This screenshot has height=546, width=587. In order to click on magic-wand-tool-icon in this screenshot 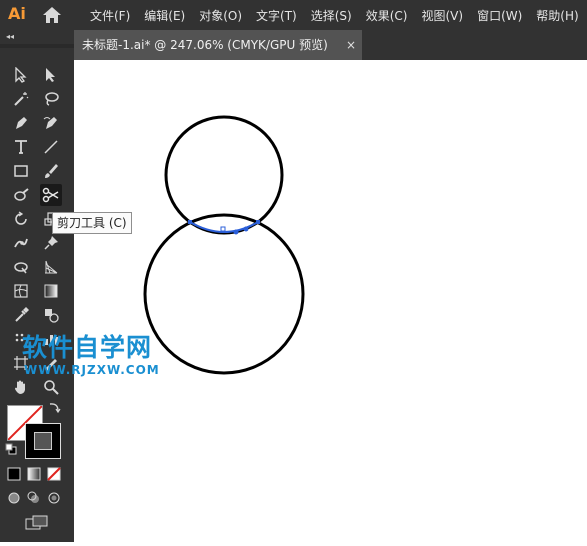, I will do `click(21, 99)`.